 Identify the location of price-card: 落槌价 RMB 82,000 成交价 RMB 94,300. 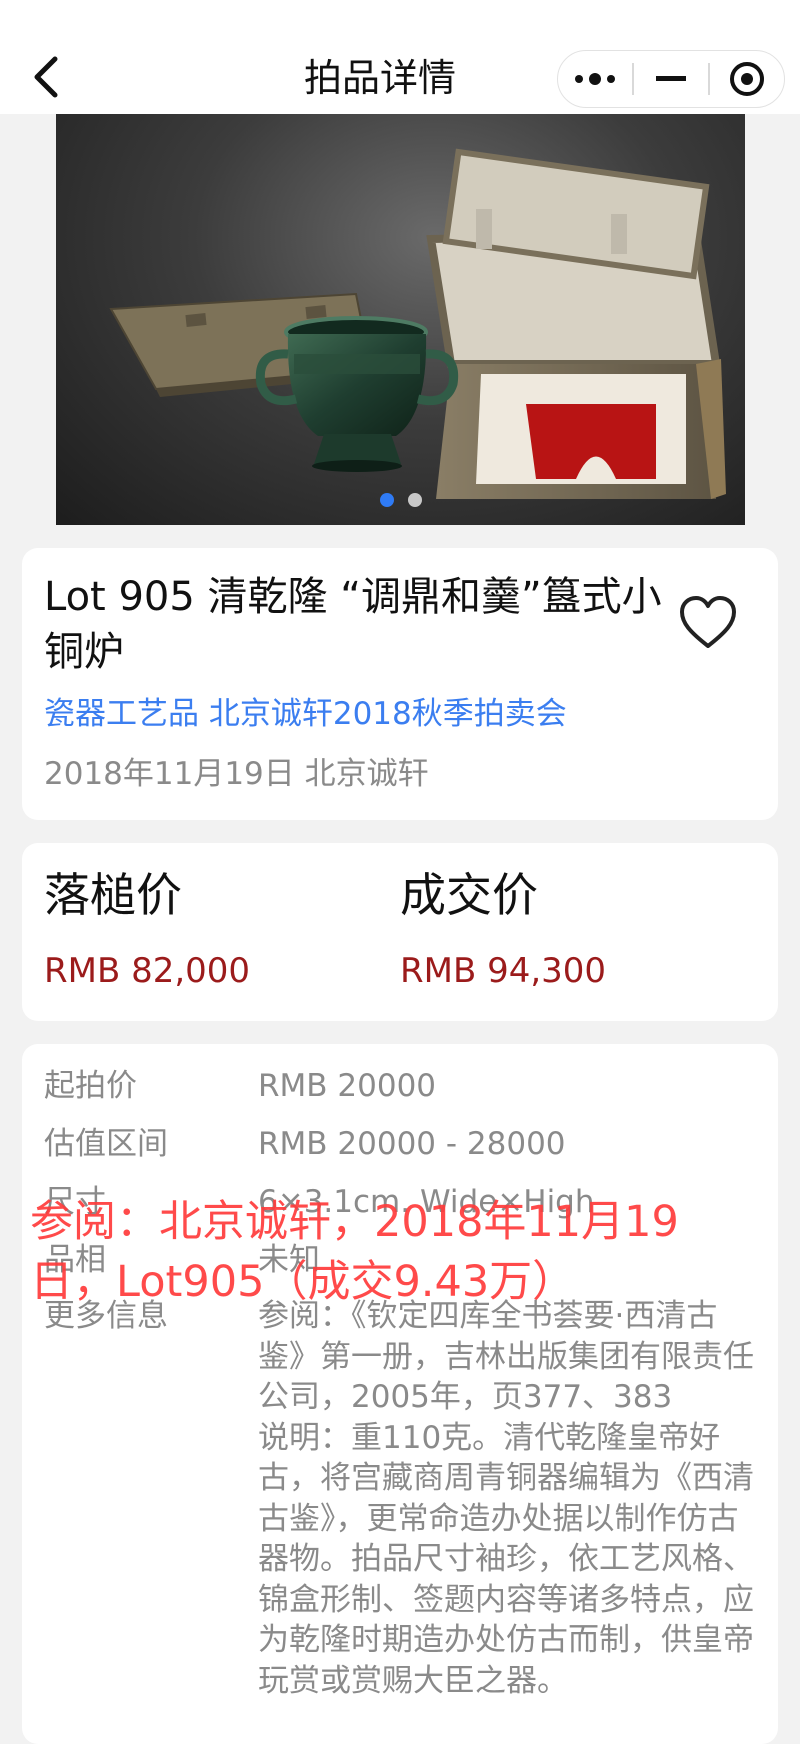
(400, 932).